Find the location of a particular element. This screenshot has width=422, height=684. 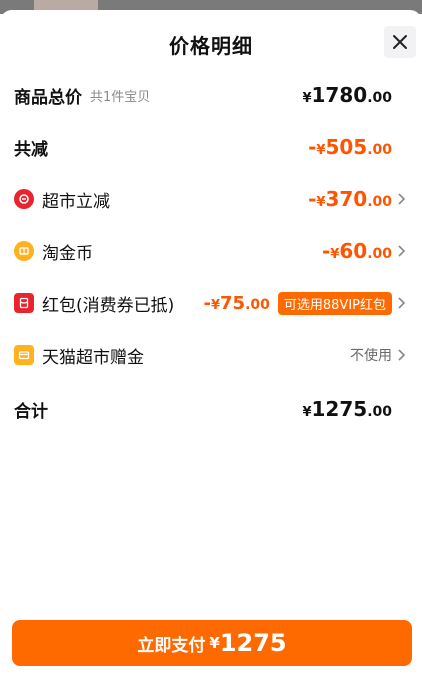

row-market-discount: 超市立减 - ¥ 370 .00 is located at coordinates (211, 199).